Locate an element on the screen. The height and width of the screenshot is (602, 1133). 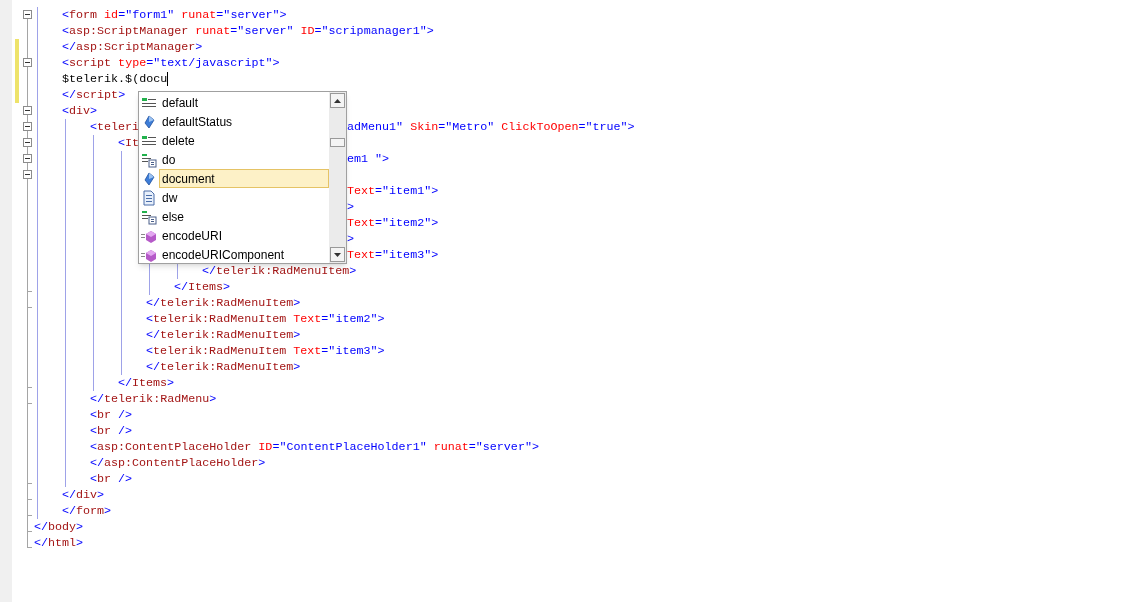
code-line: </asp:ContentPlaceHolder> is located at coordinates (178, 463).